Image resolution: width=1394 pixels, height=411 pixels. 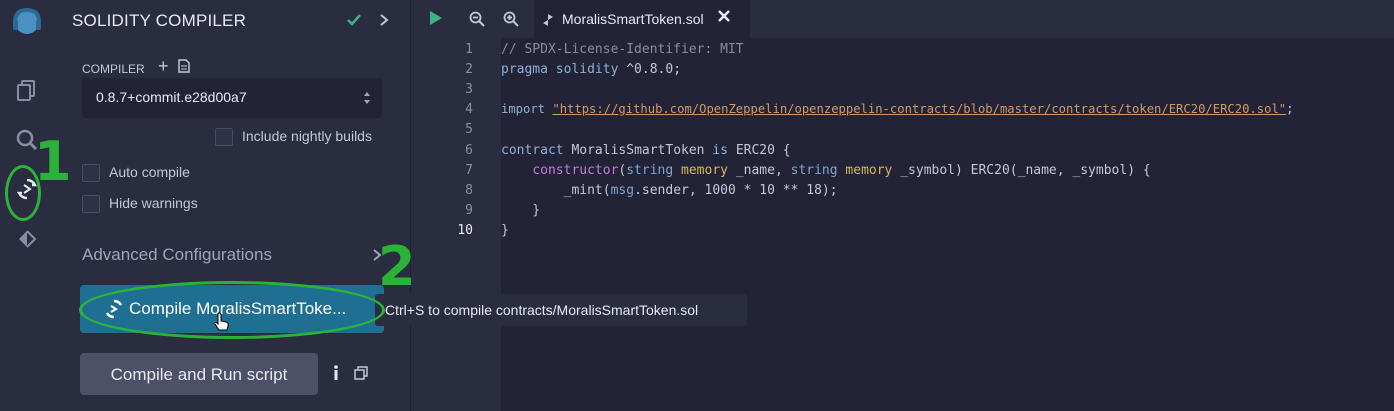 I want to click on code-line: pragma solidity ^0.8.0;, so click(x=591, y=69).